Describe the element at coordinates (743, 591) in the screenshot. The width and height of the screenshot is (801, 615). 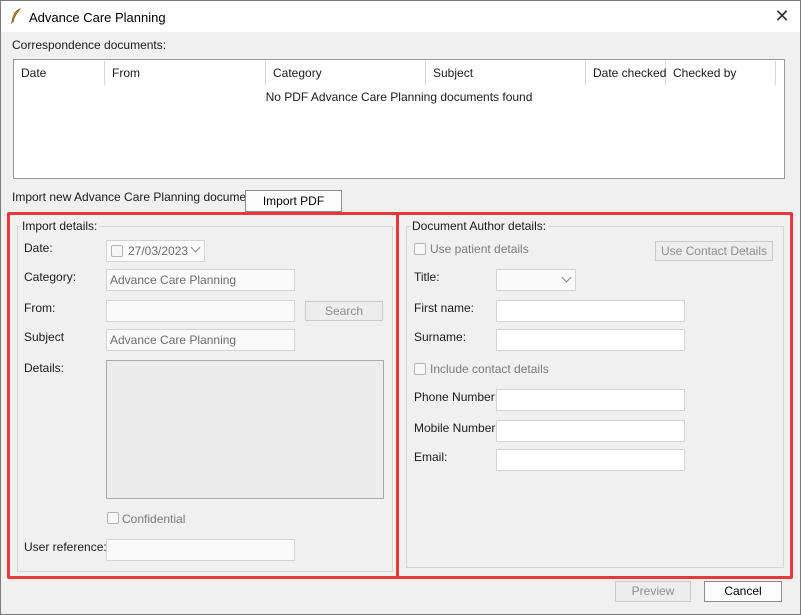
I see `cancel-button: Cancel` at that location.